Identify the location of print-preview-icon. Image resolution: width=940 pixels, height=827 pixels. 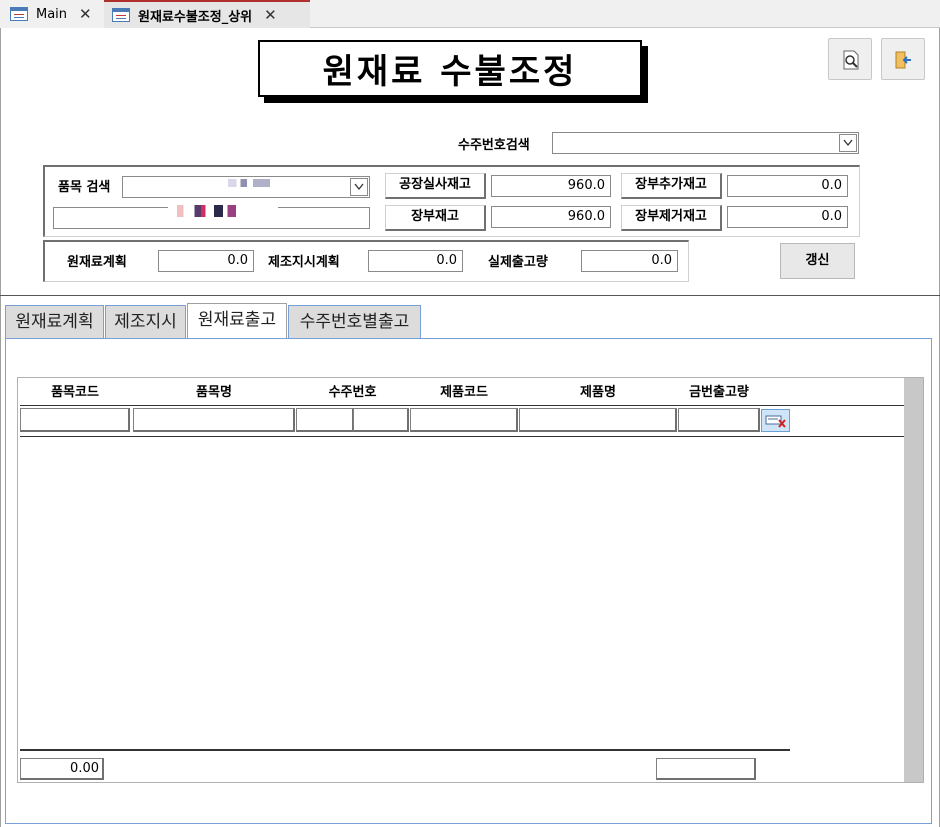
(851, 60).